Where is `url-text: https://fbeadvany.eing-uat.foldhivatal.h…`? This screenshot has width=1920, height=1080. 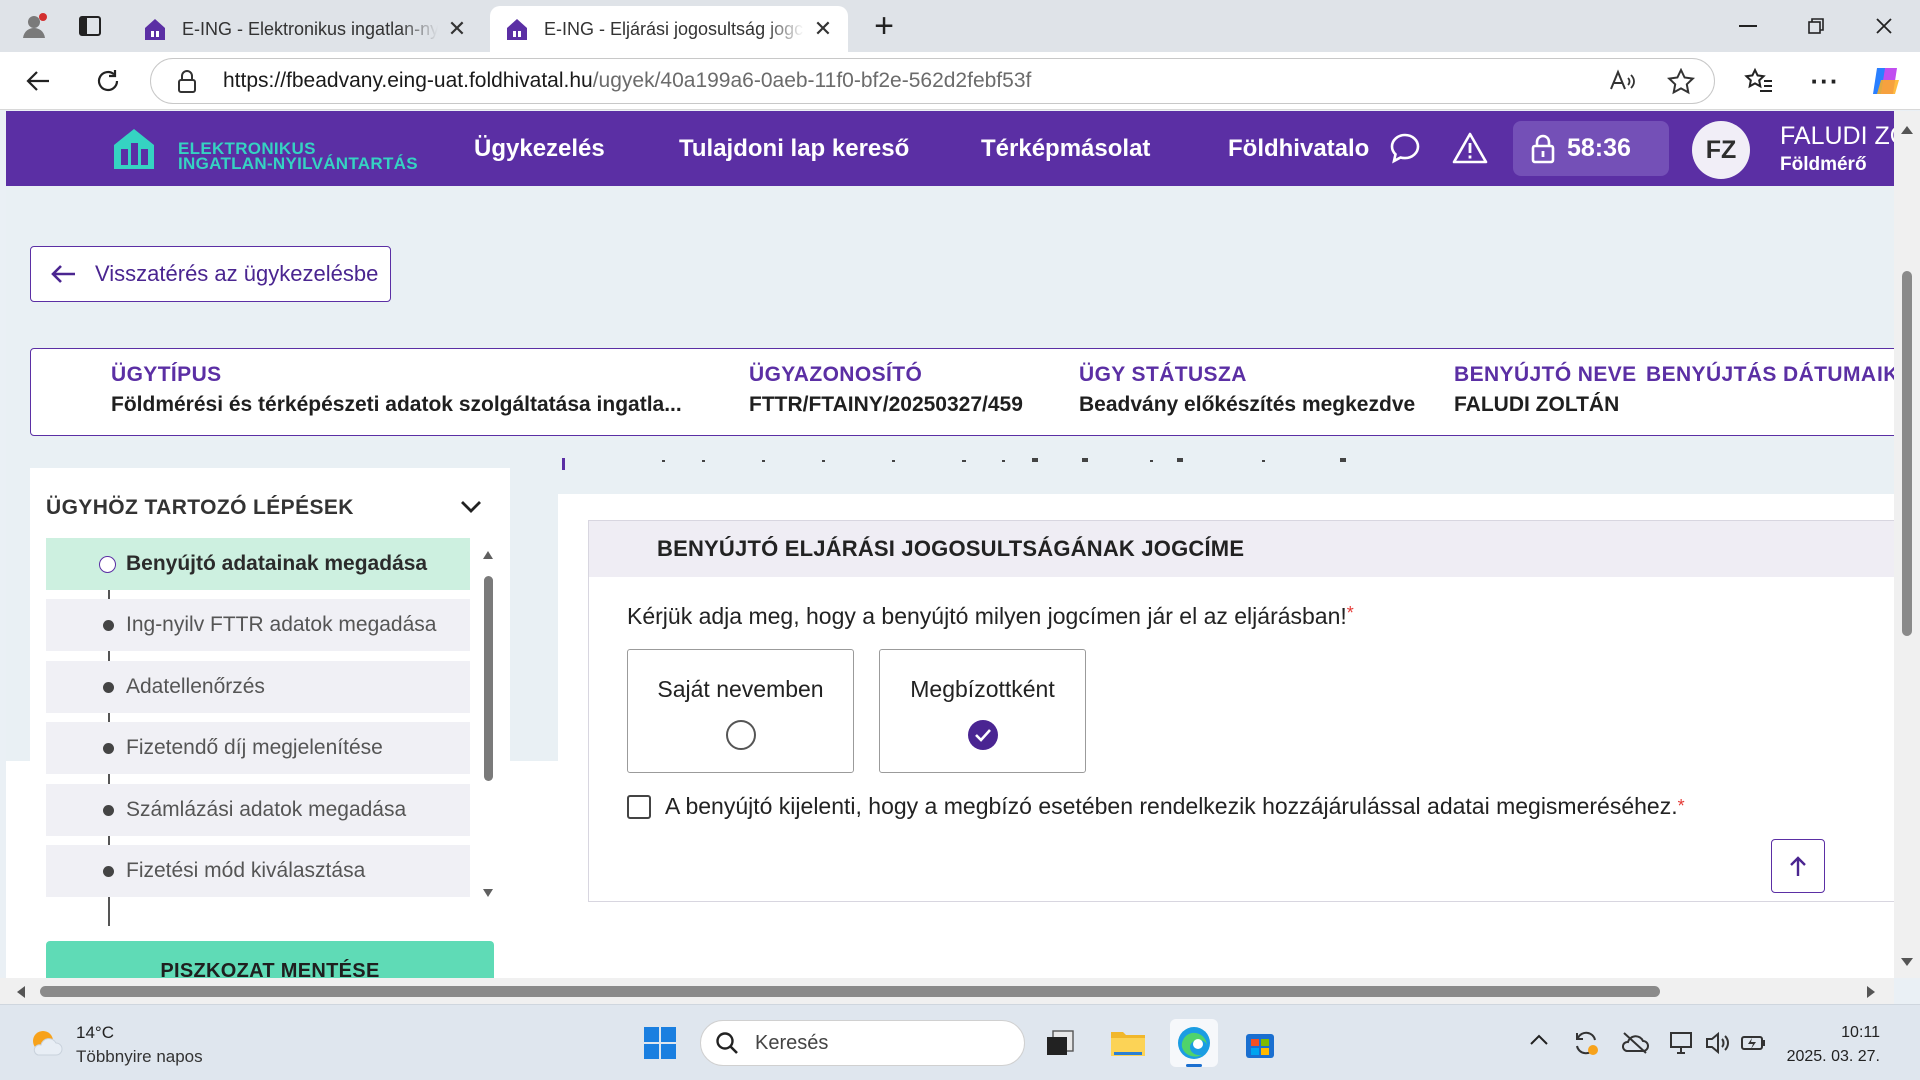 url-text: https://fbeadvany.eing-uat.foldhivatal.h… is located at coordinates (627, 80).